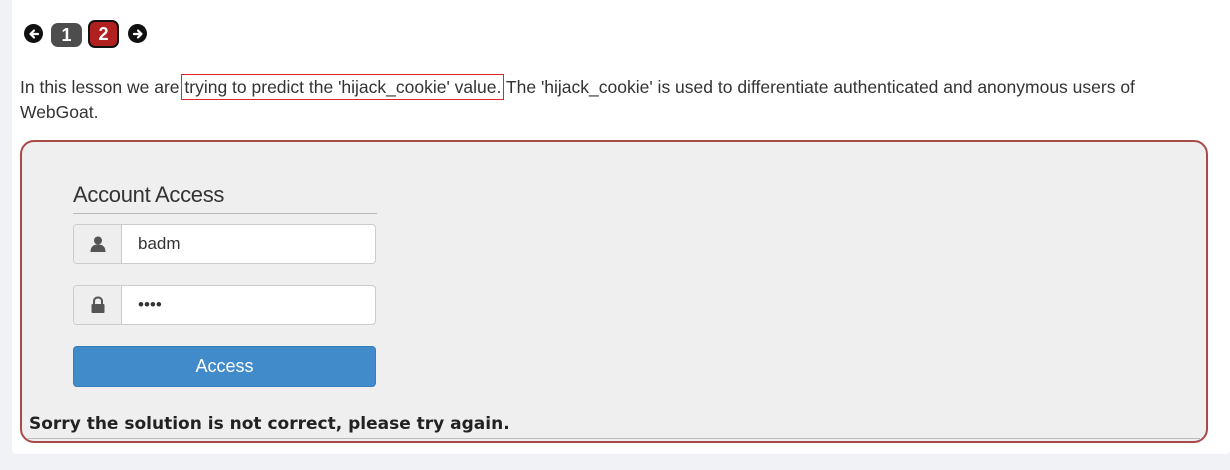 This screenshot has width=1230, height=470. Describe the element at coordinates (103, 34) in the screenshot. I see `page-2-button: 2` at that location.